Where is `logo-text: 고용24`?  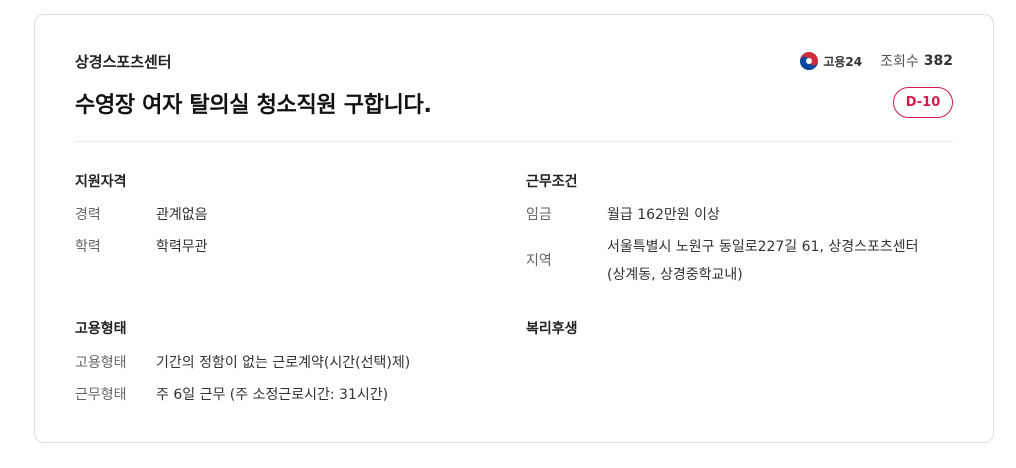
logo-text: 고용24 is located at coordinates (843, 61).